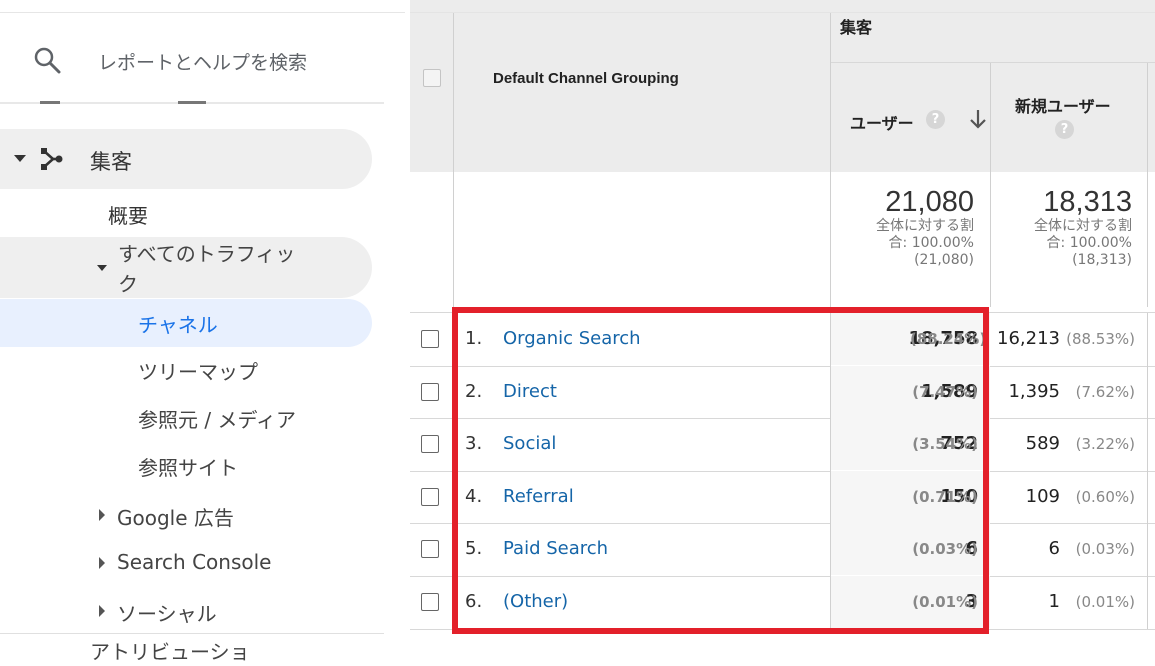 The image size is (1155, 666). I want to click on search-icon, so click(47, 60).